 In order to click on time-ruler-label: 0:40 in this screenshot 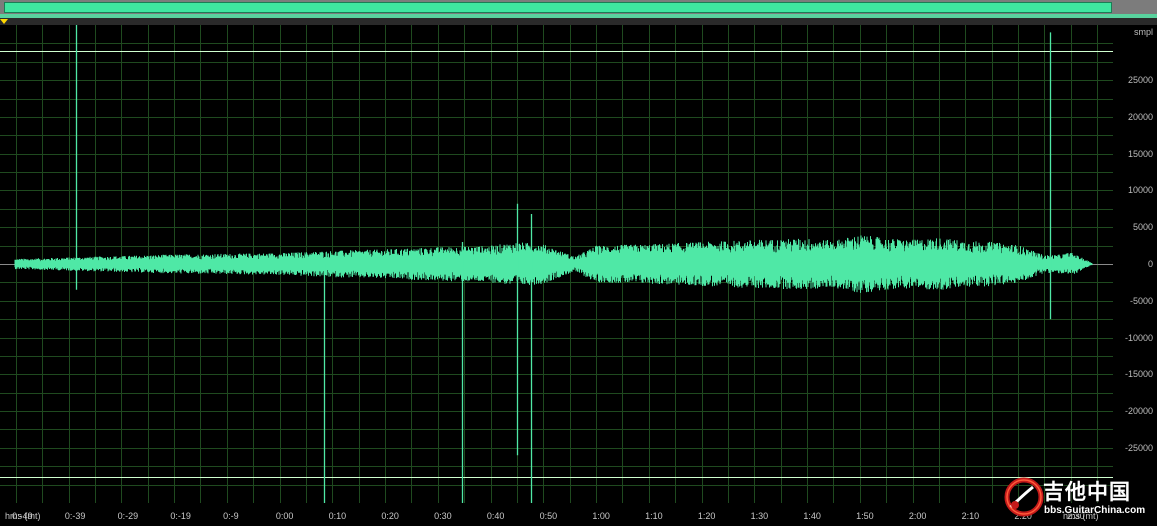, I will do `click(495, 516)`.